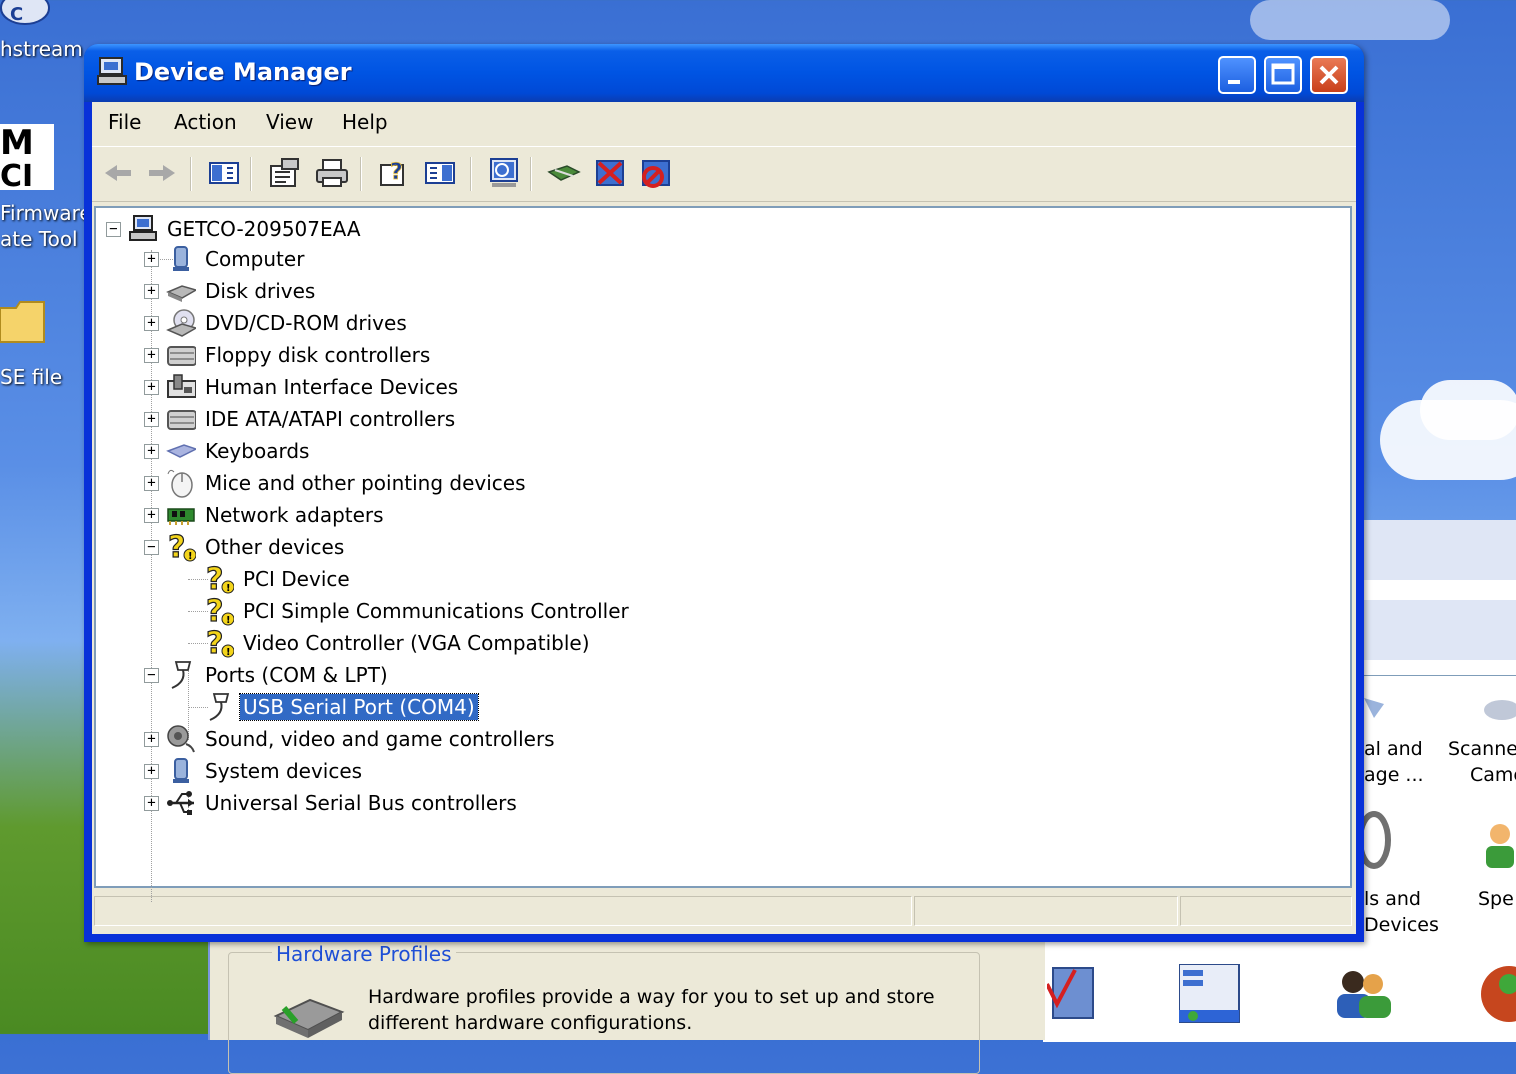 The width and height of the screenshot is (1516, 1074). Describe the element at coordinates (16, 14) in the screenshot. I see `svg-text: C` at that location.